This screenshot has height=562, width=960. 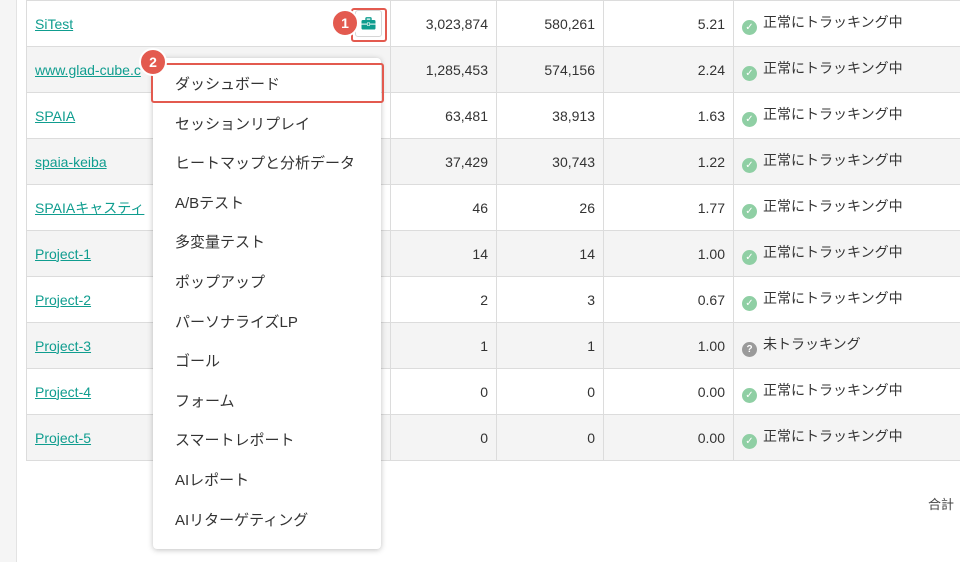 What do you see at coordinates (668, 69) in the screenshot?
I see `metric-3-cell: 2.24` at bounding box center [668, 69].